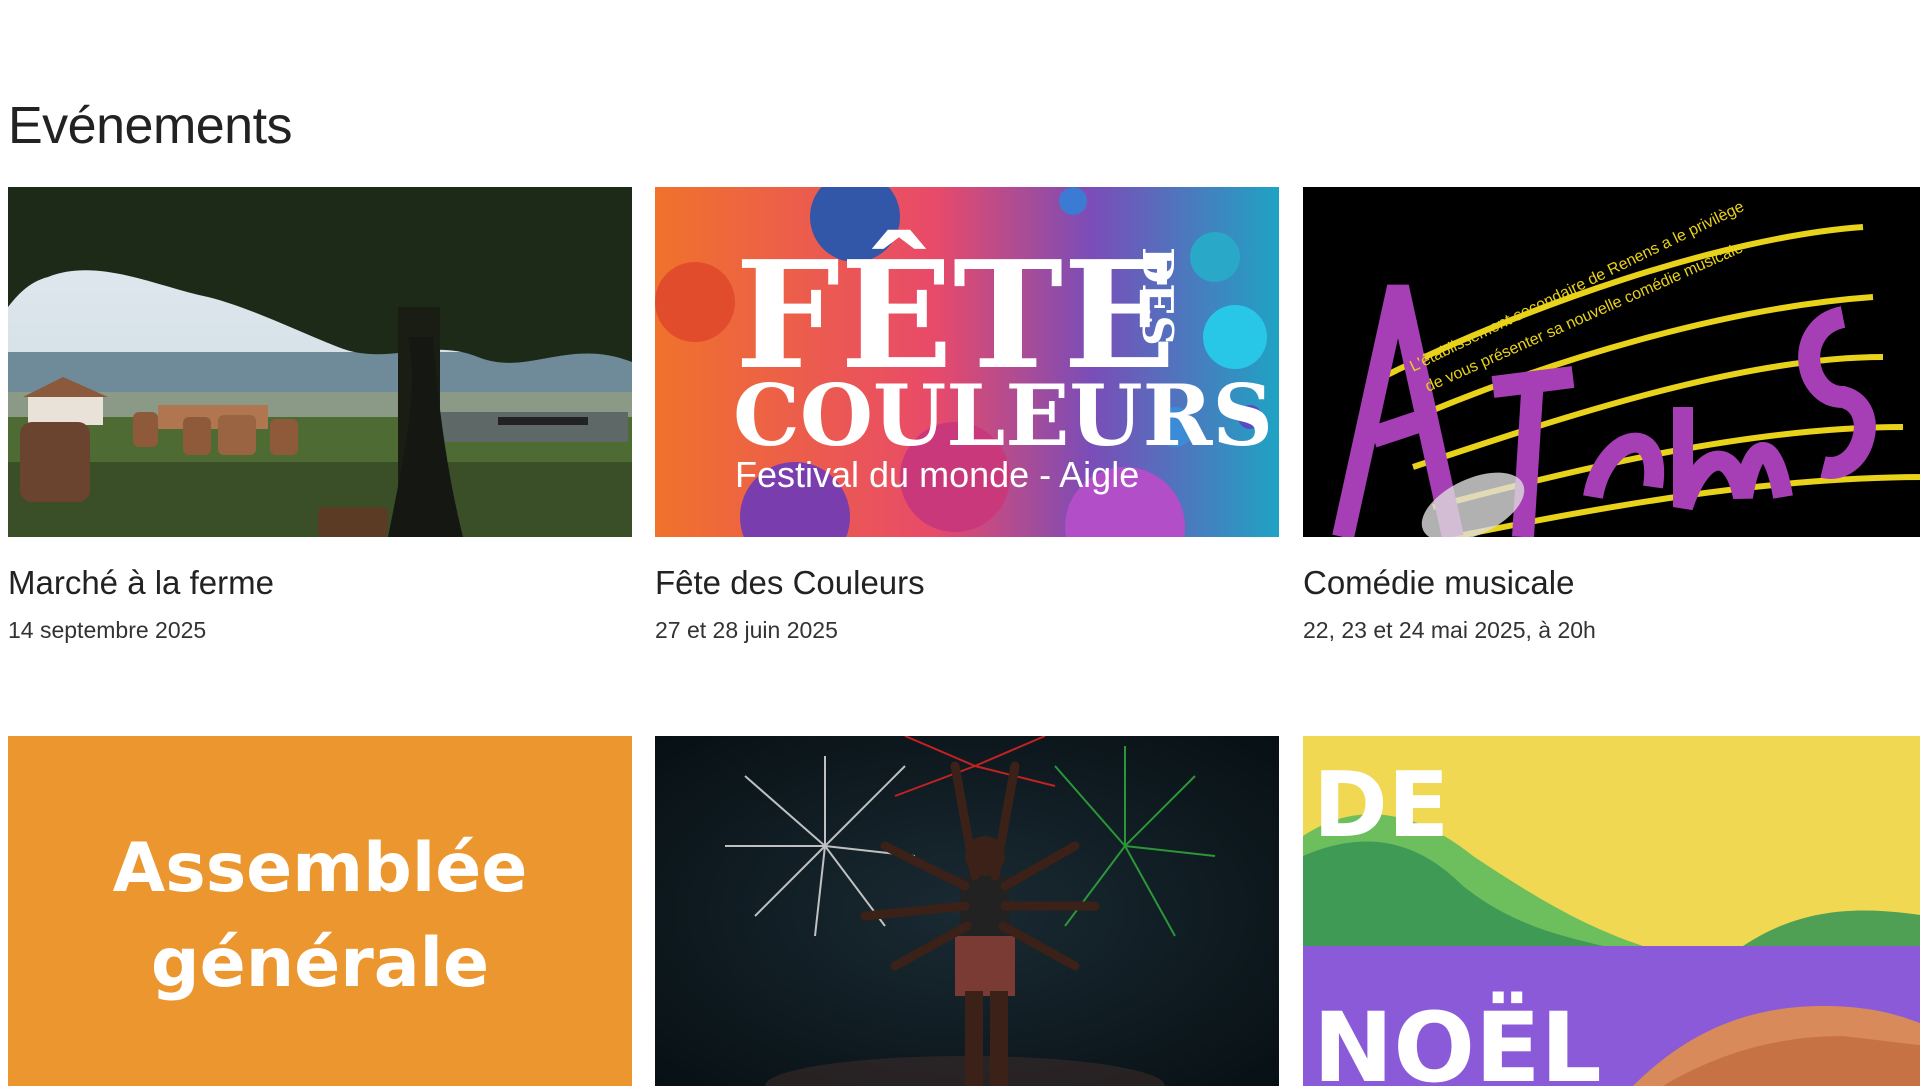  I want to click on assemblee-generale-poster: Assemblée générale, so click(320, 911).